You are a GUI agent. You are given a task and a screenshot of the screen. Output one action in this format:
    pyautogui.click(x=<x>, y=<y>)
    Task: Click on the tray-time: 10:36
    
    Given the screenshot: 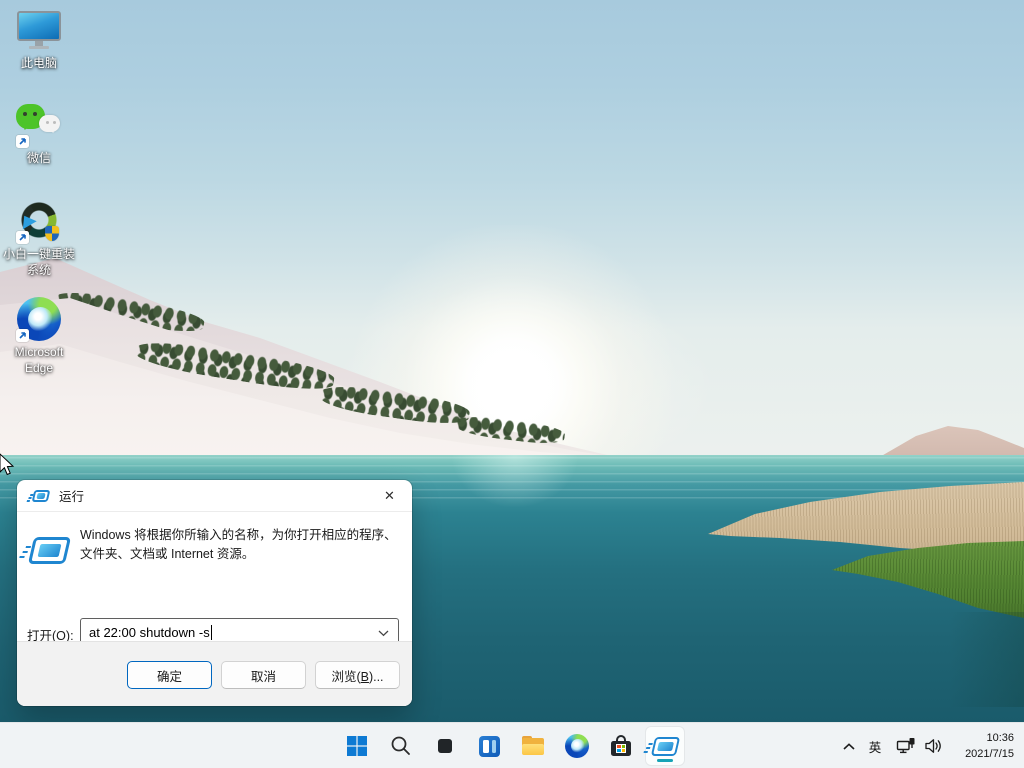 What is the action you would take?
    pyautogui.click(x=1000, y=738)
    